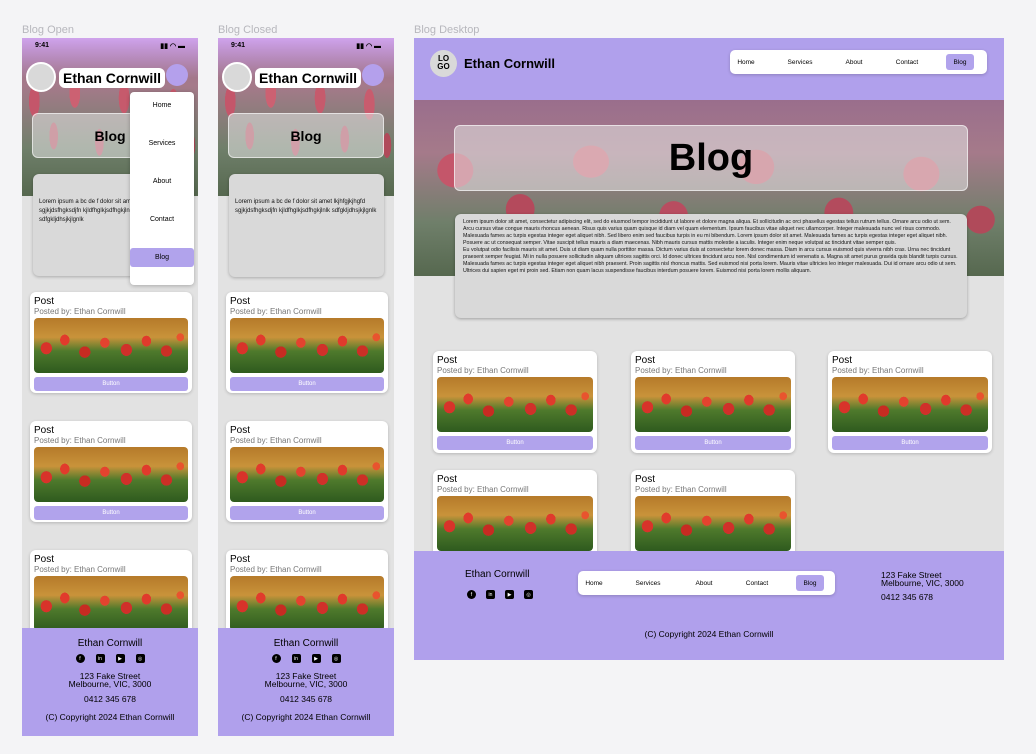 This screenshot has width=1036, height=754. I want to click on footer-nav: Home Services About Contact Blog, so click(706, 583).